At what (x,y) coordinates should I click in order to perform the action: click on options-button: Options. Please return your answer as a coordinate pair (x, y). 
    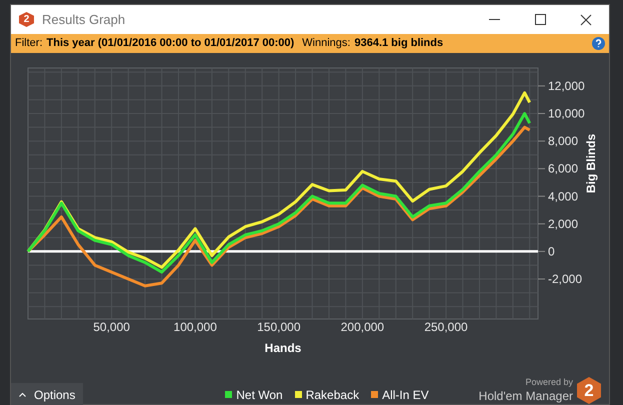
    Looking at the image, I should click on (47, 394).